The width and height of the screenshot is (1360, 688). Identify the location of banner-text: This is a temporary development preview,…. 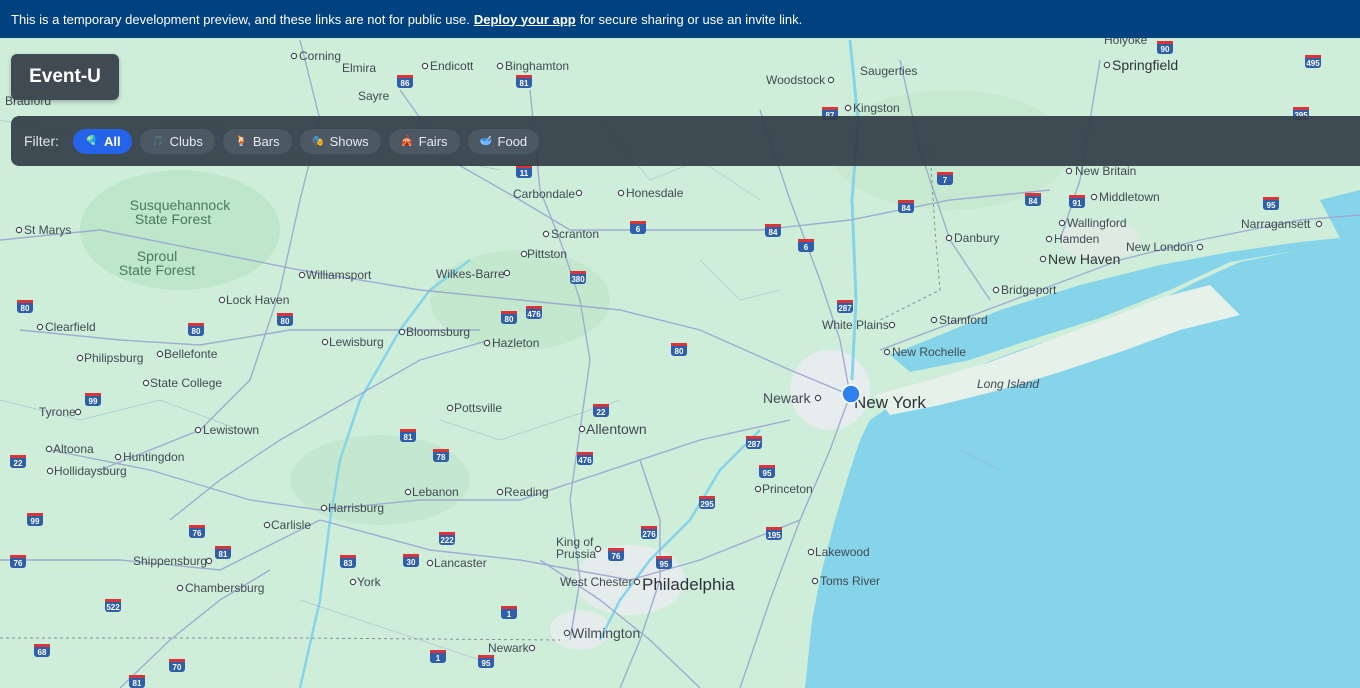
(240, 19).